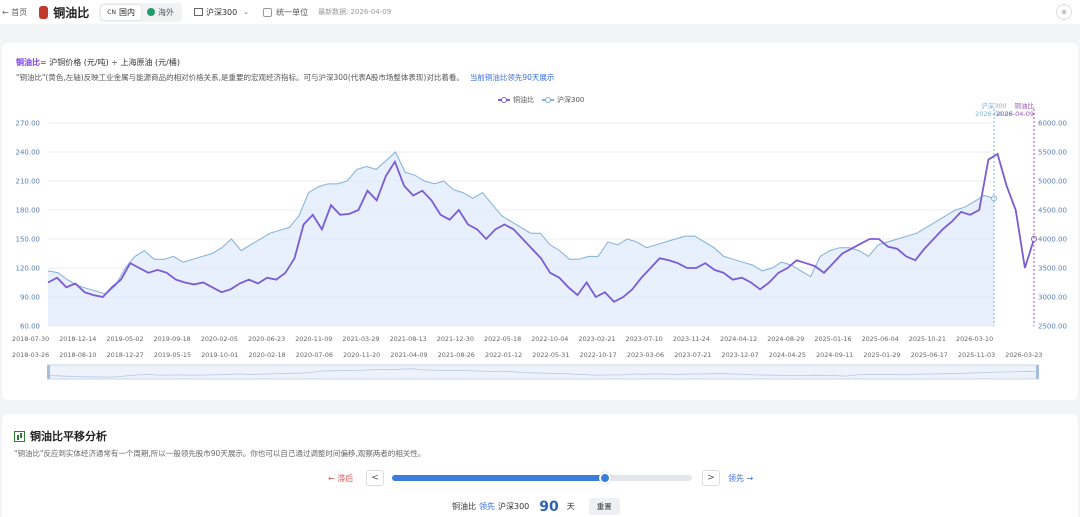 The width and height of the screenshot is (1080, 517). I want to click on right-axis-tick-label: 5000.00, so click(1052, 182).